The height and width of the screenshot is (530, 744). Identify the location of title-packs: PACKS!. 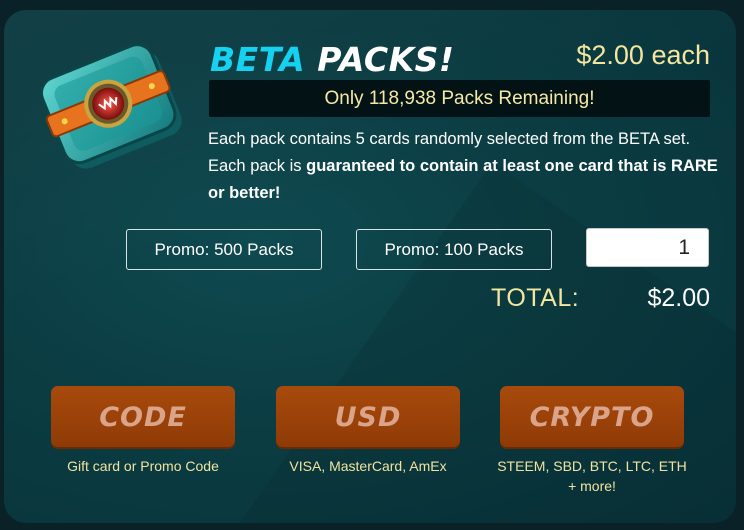
(386, 59).